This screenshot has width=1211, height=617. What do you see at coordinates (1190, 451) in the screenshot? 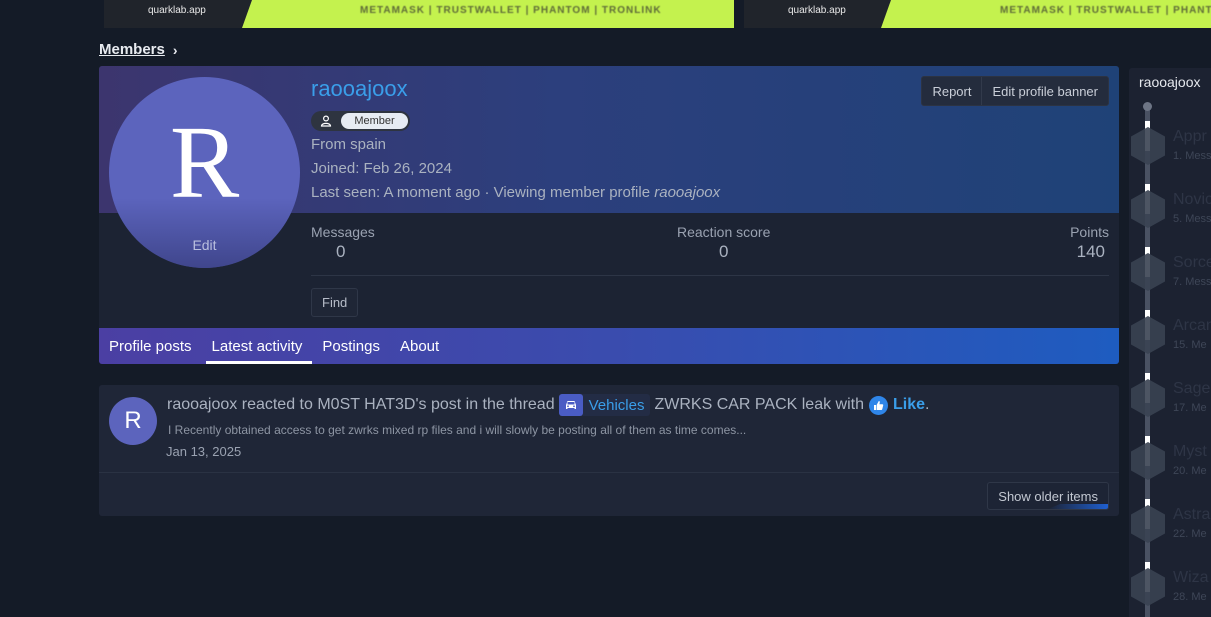
I see `rank-title: Myst` at bounding box center [1190, 451].